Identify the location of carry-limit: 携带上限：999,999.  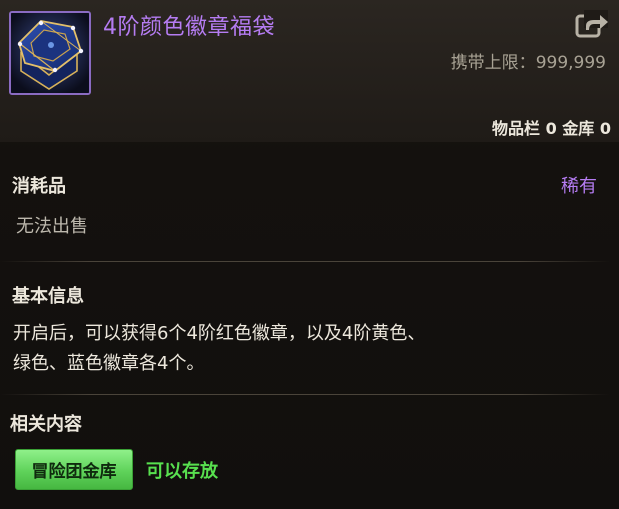
(528, 60).